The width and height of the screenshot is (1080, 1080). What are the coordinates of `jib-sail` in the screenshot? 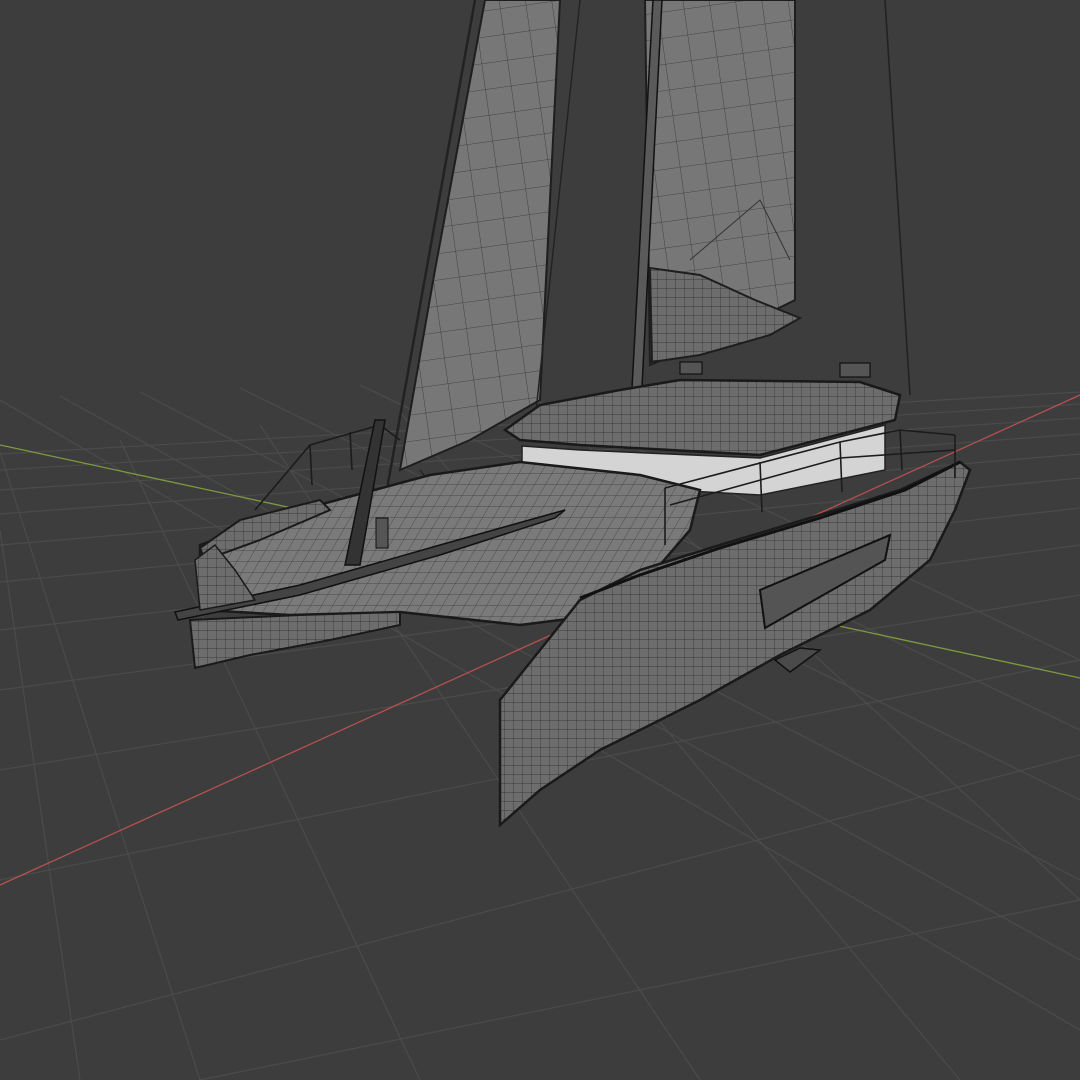 It's located at (480, 236).